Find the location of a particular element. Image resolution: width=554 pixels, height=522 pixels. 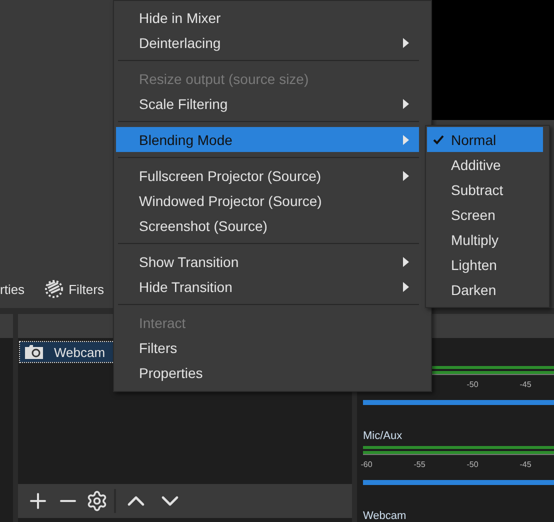

menu-item: Properties is located at coordinates (267, 372).